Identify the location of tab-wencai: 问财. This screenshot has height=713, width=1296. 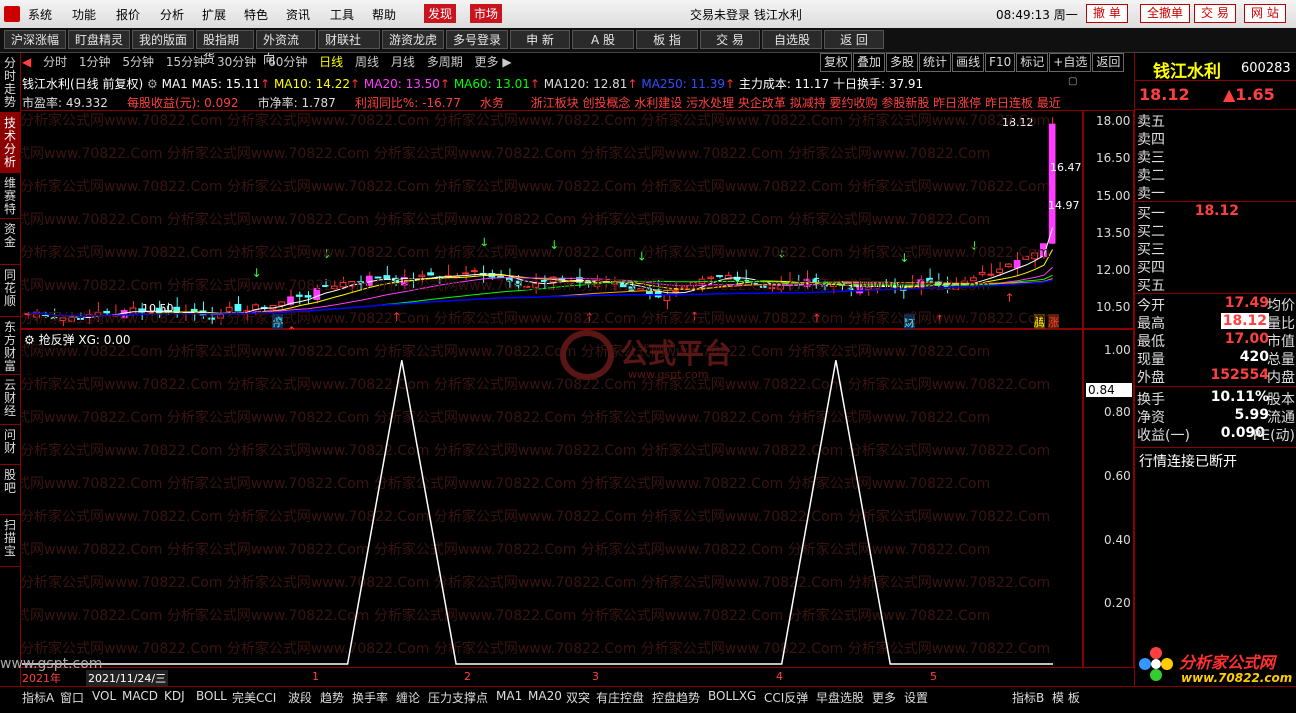
(10, 445).